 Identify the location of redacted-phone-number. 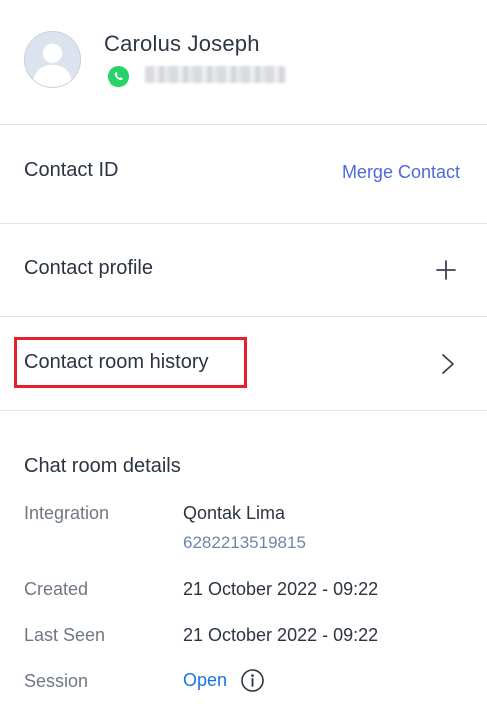
(215, 74).